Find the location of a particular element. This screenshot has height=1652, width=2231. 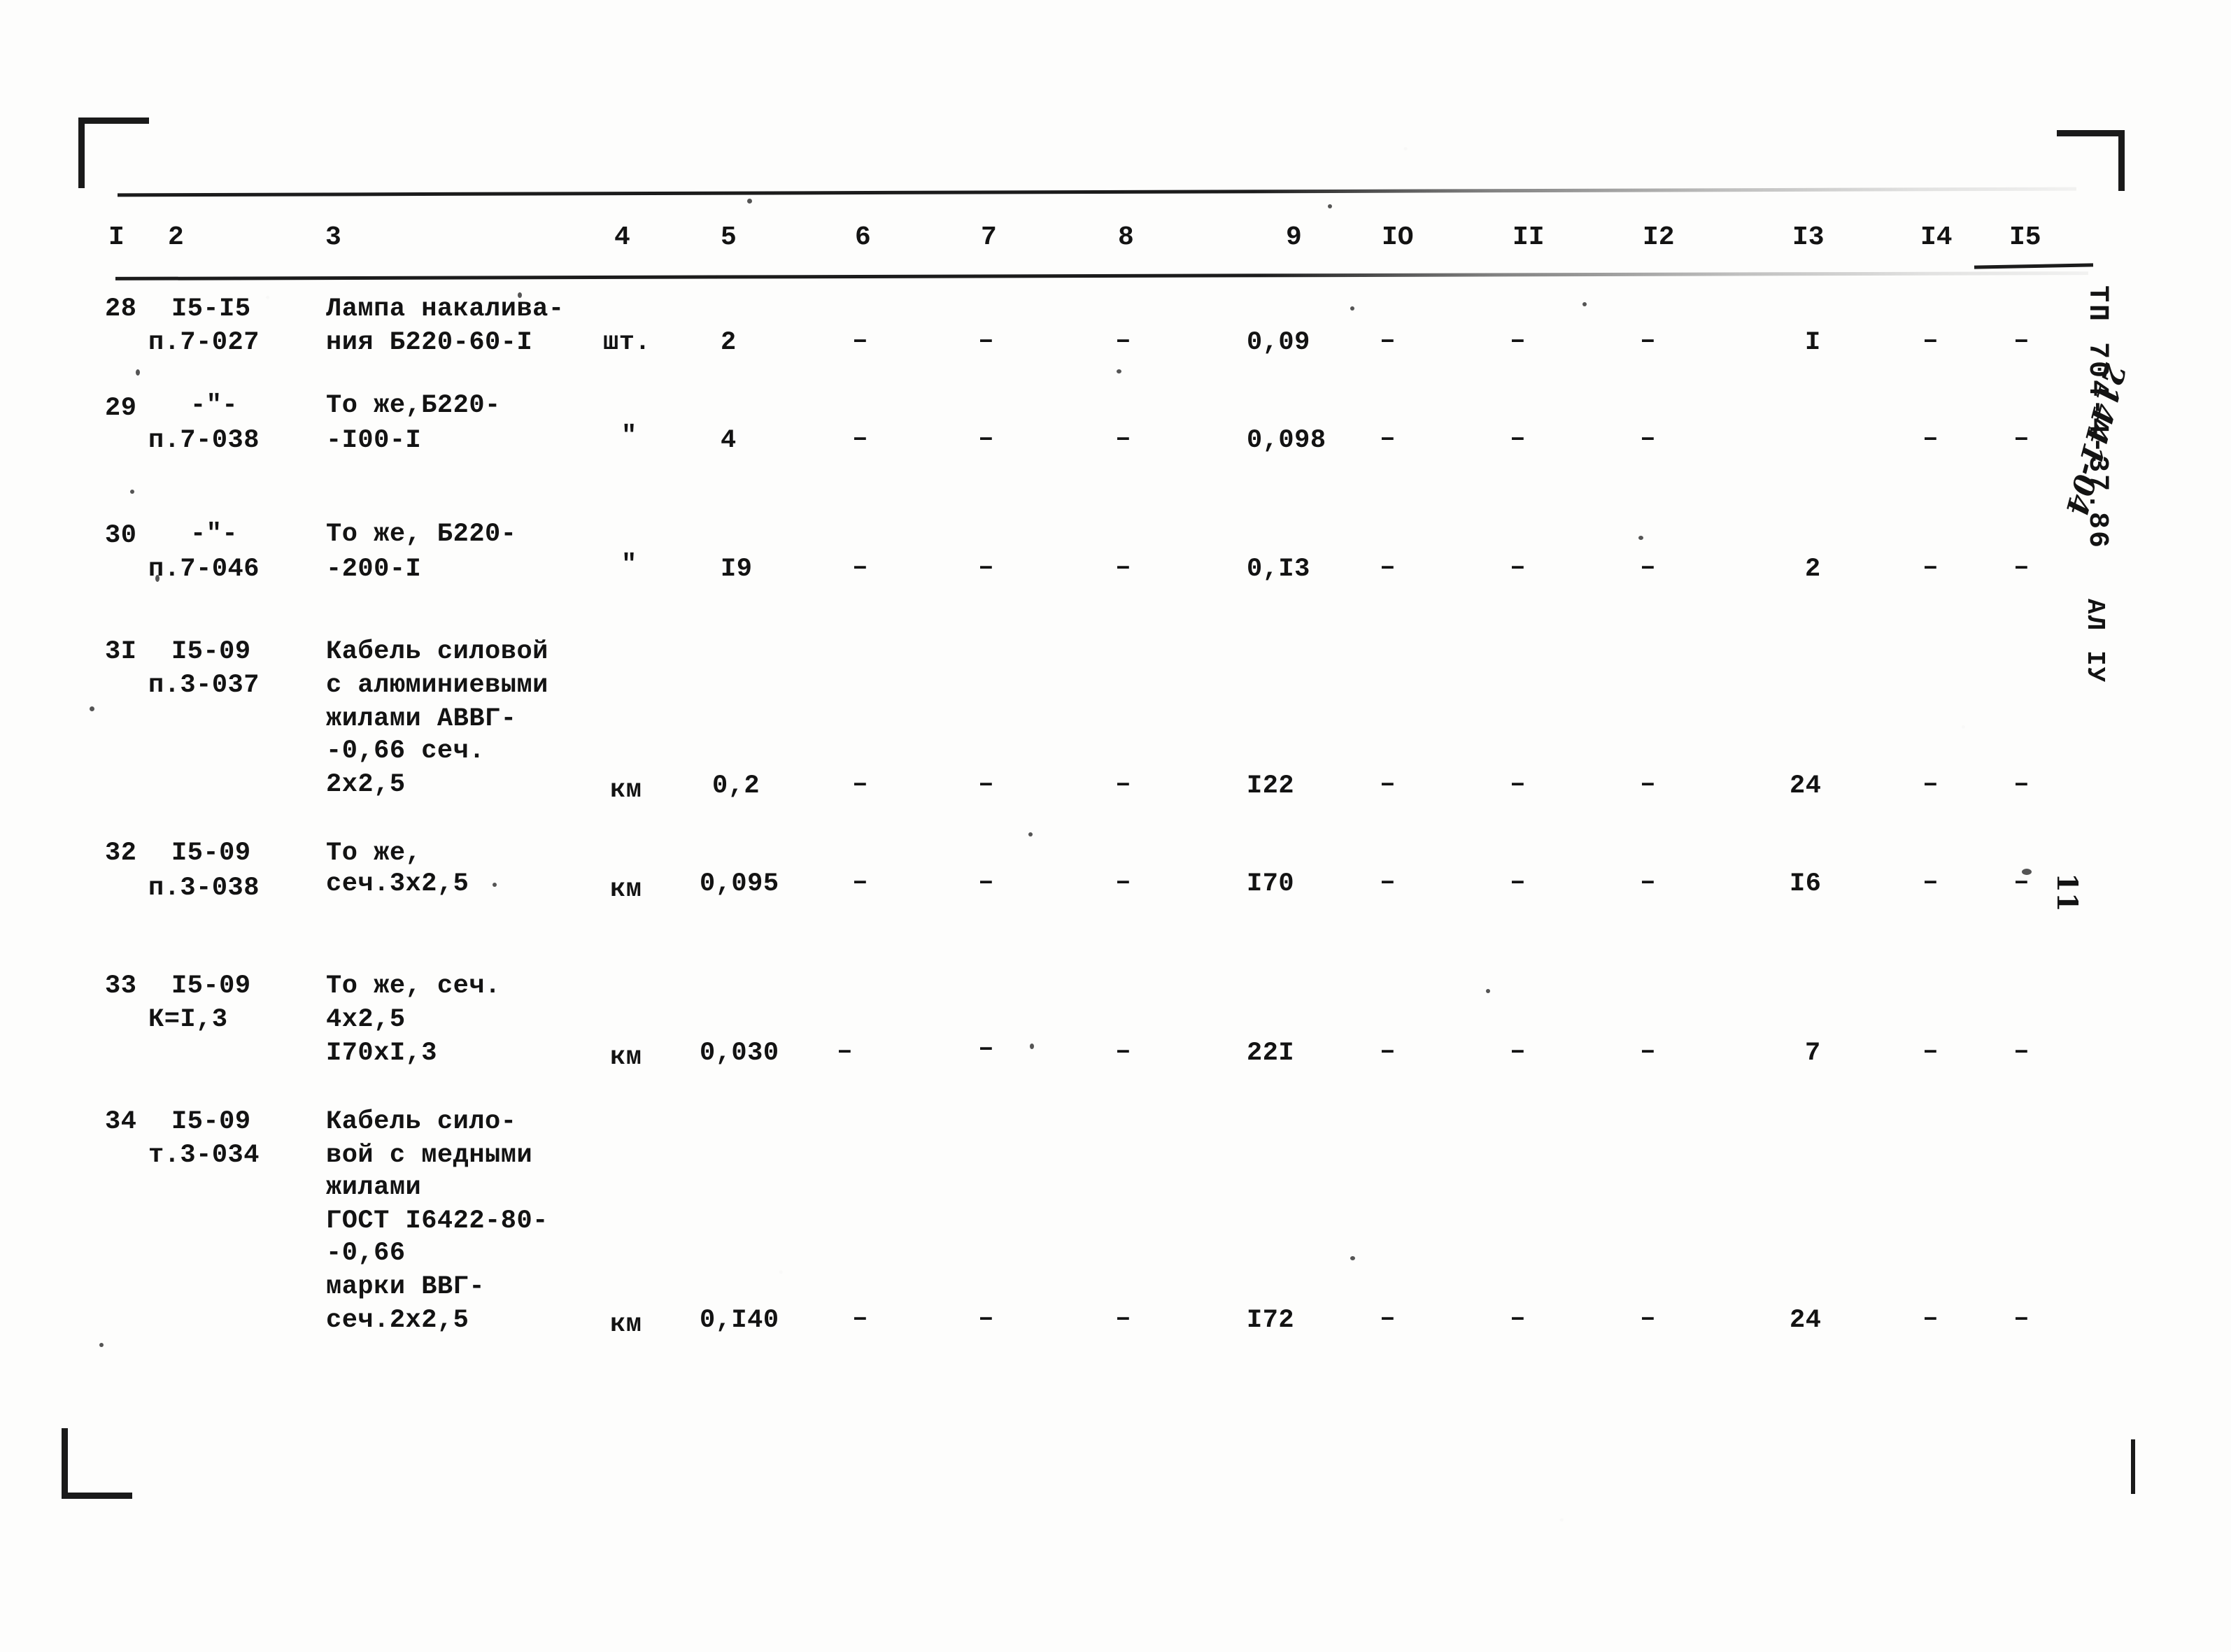

row-value-c9: 22I is located at coordinates (1271, 1053).